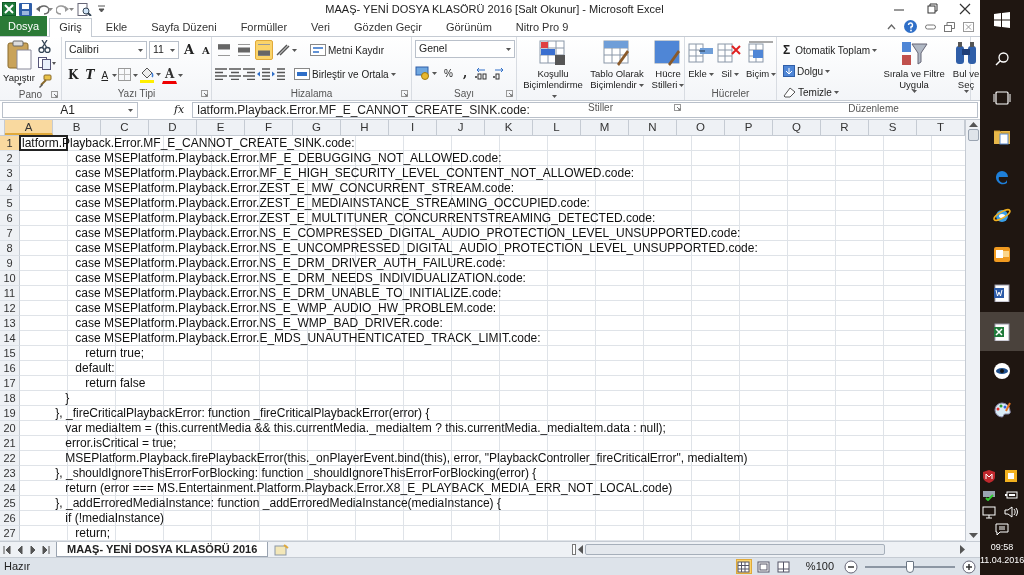 The width and height of the screenshot is (1024, 575). What do you see at coordinates (819, 566) in the screenshot?
I see `zoom-level: %100` at bounding box center [819, 566].